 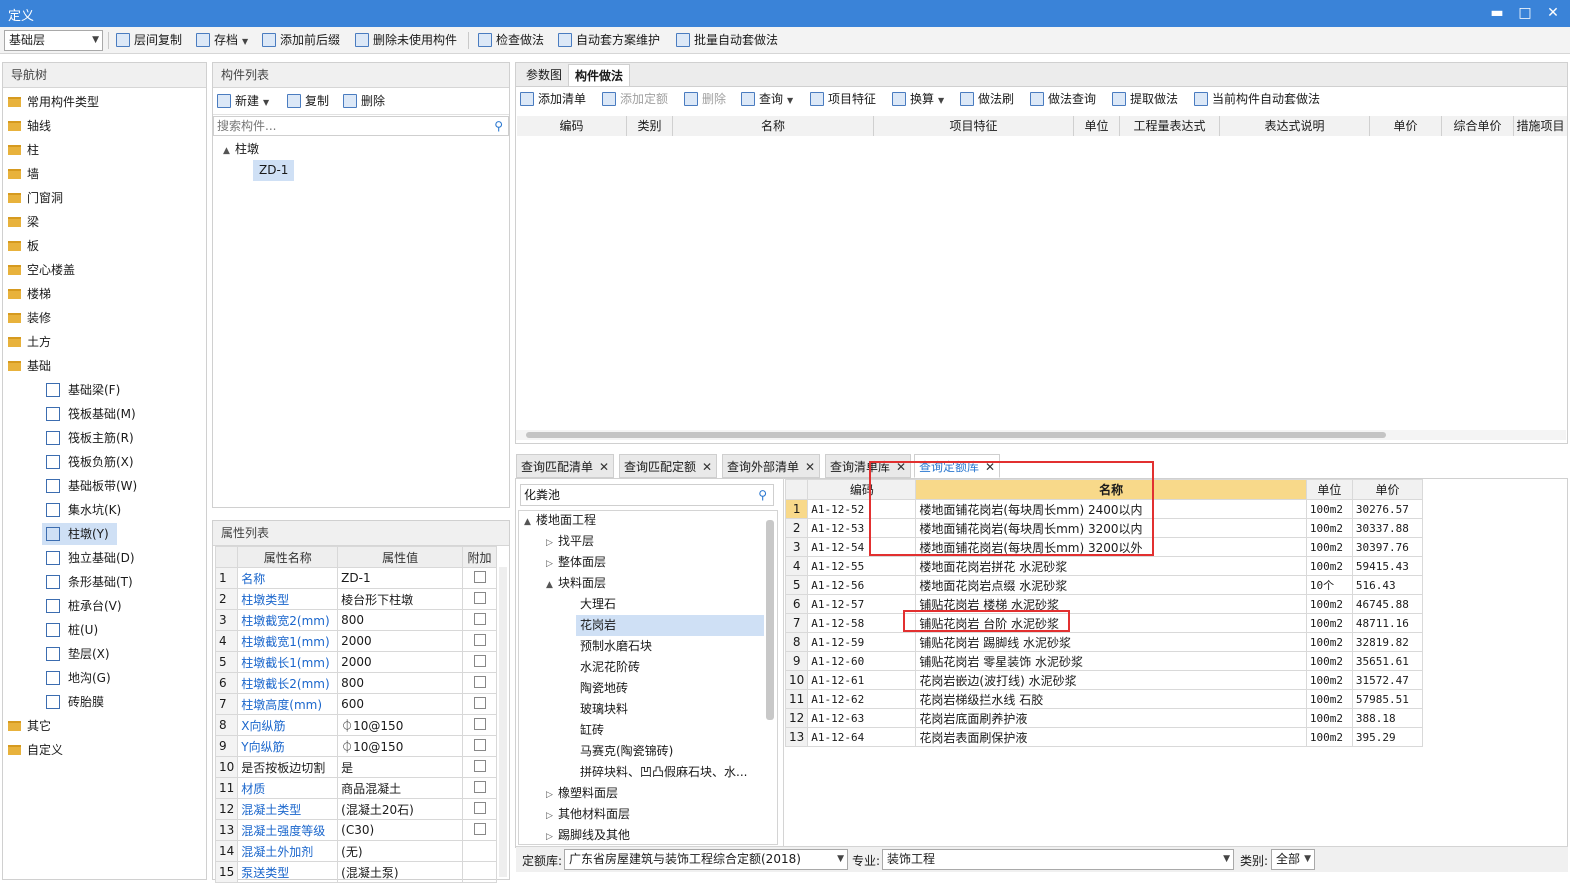 What do you see at coordinates (91, 582) in the screenshot?
I see `nav-sub-item: 条形基础(T)` at bounding box center [91, 582].